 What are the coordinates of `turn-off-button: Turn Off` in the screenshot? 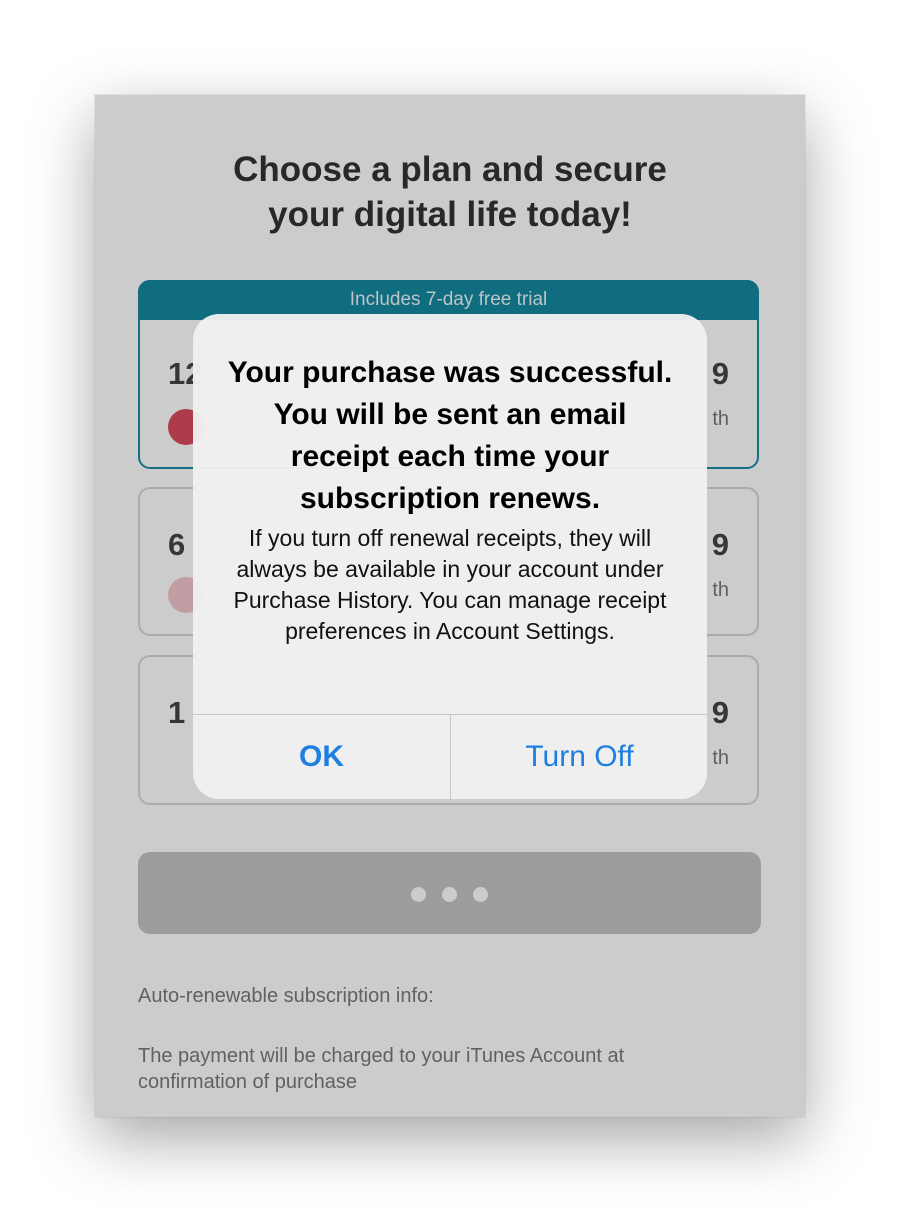 It's located at (579, 757).